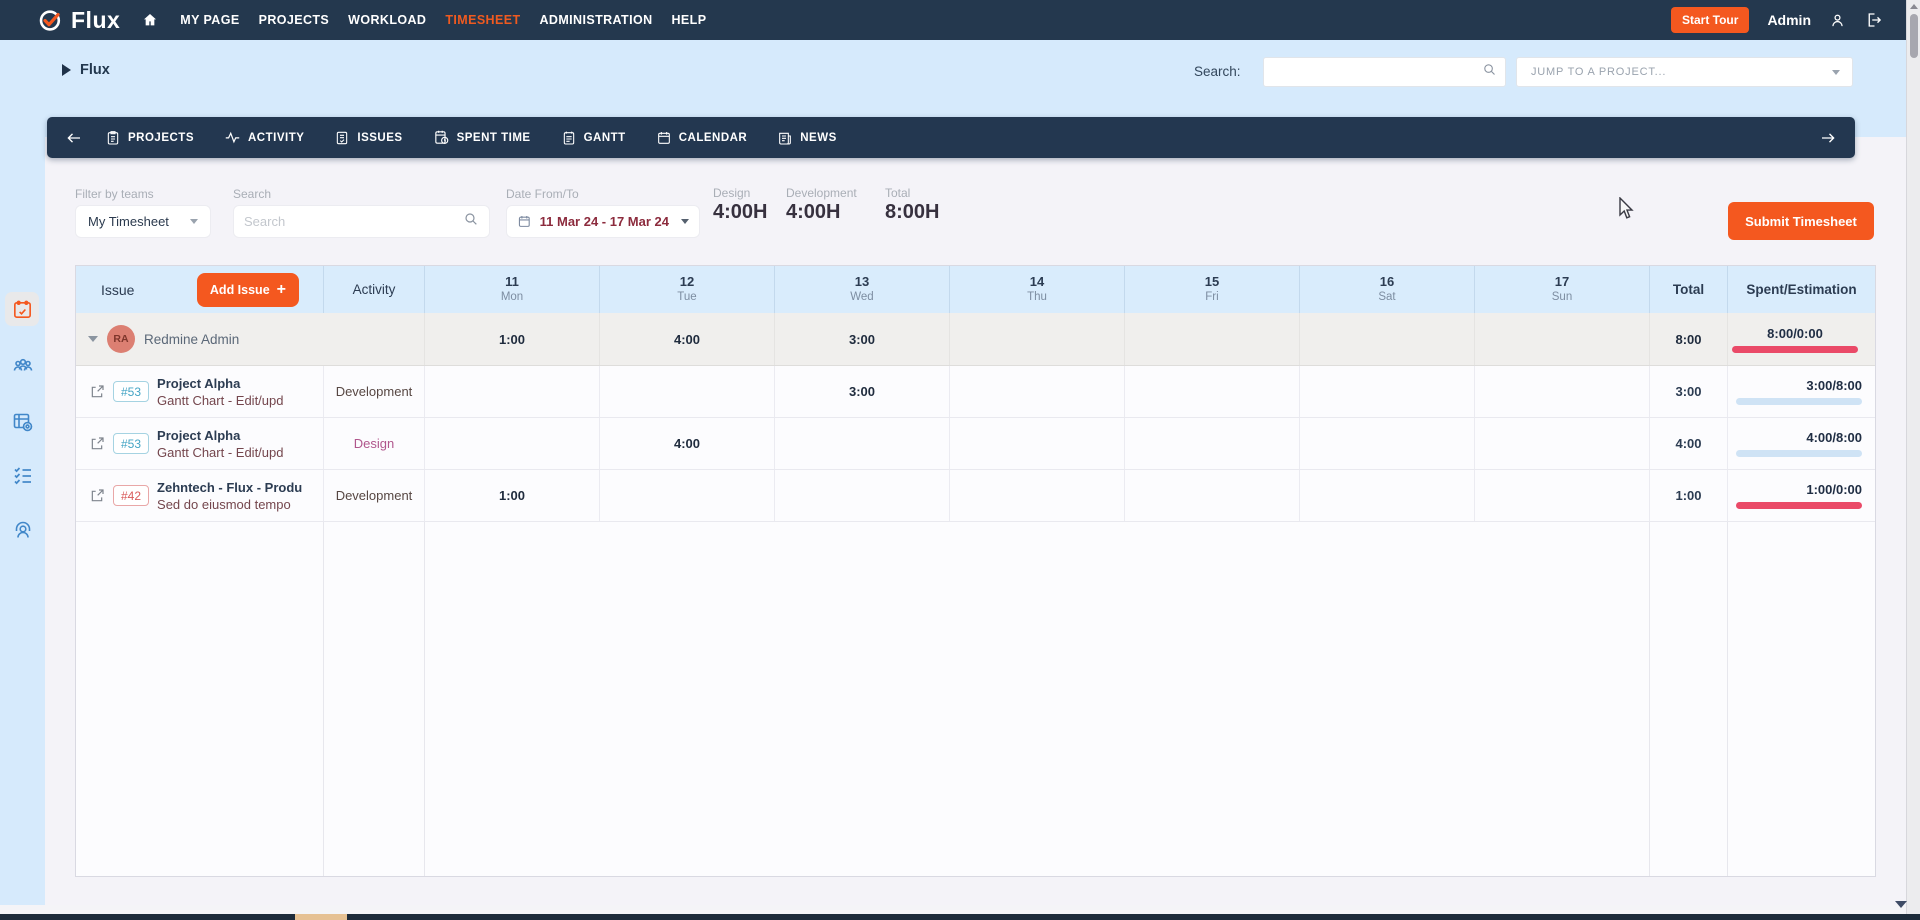 The width and height of the screenshot is (1920, 920). What do you see at coordinates (807, 138) in the screenshot?
I see `tab-news: NEWS` at bounding box center [807, 138].